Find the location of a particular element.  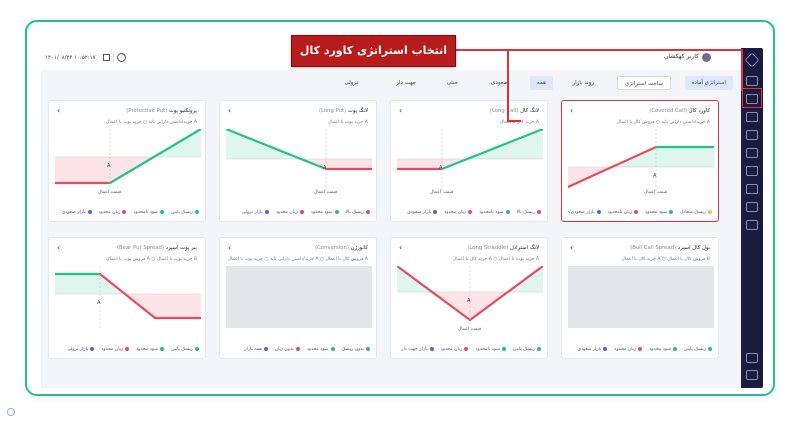

home-icon is located at coordinates (752, 81).